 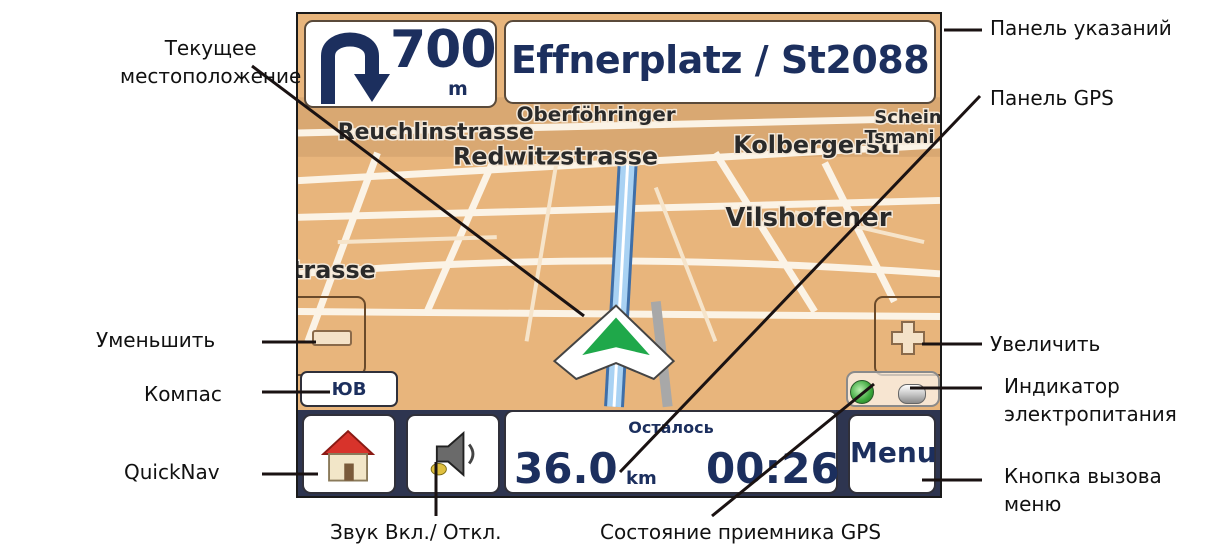 I want to click on label-quicknav: QuickNav, so click(x=172, y=472).